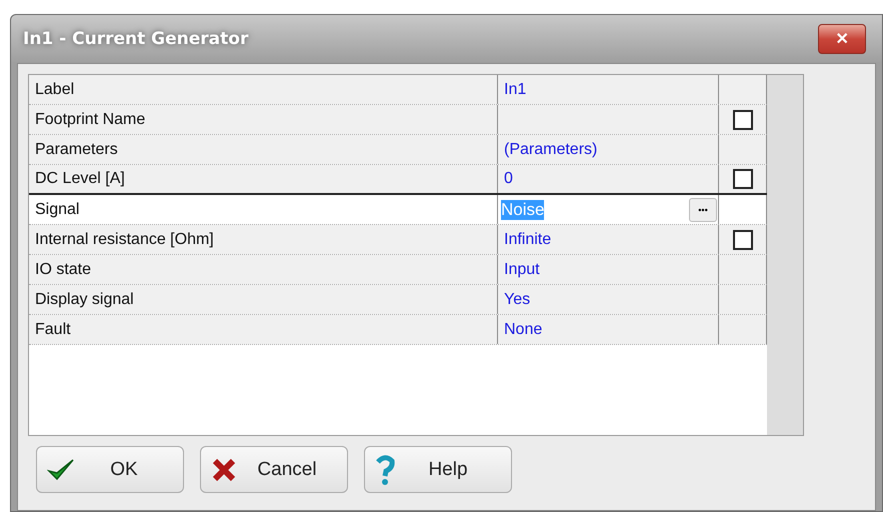 This screenshot has height=512, width=883. Describe the element at coordinates (608, 239) in the screenshot. I see `property-value: Infinite` at that location.